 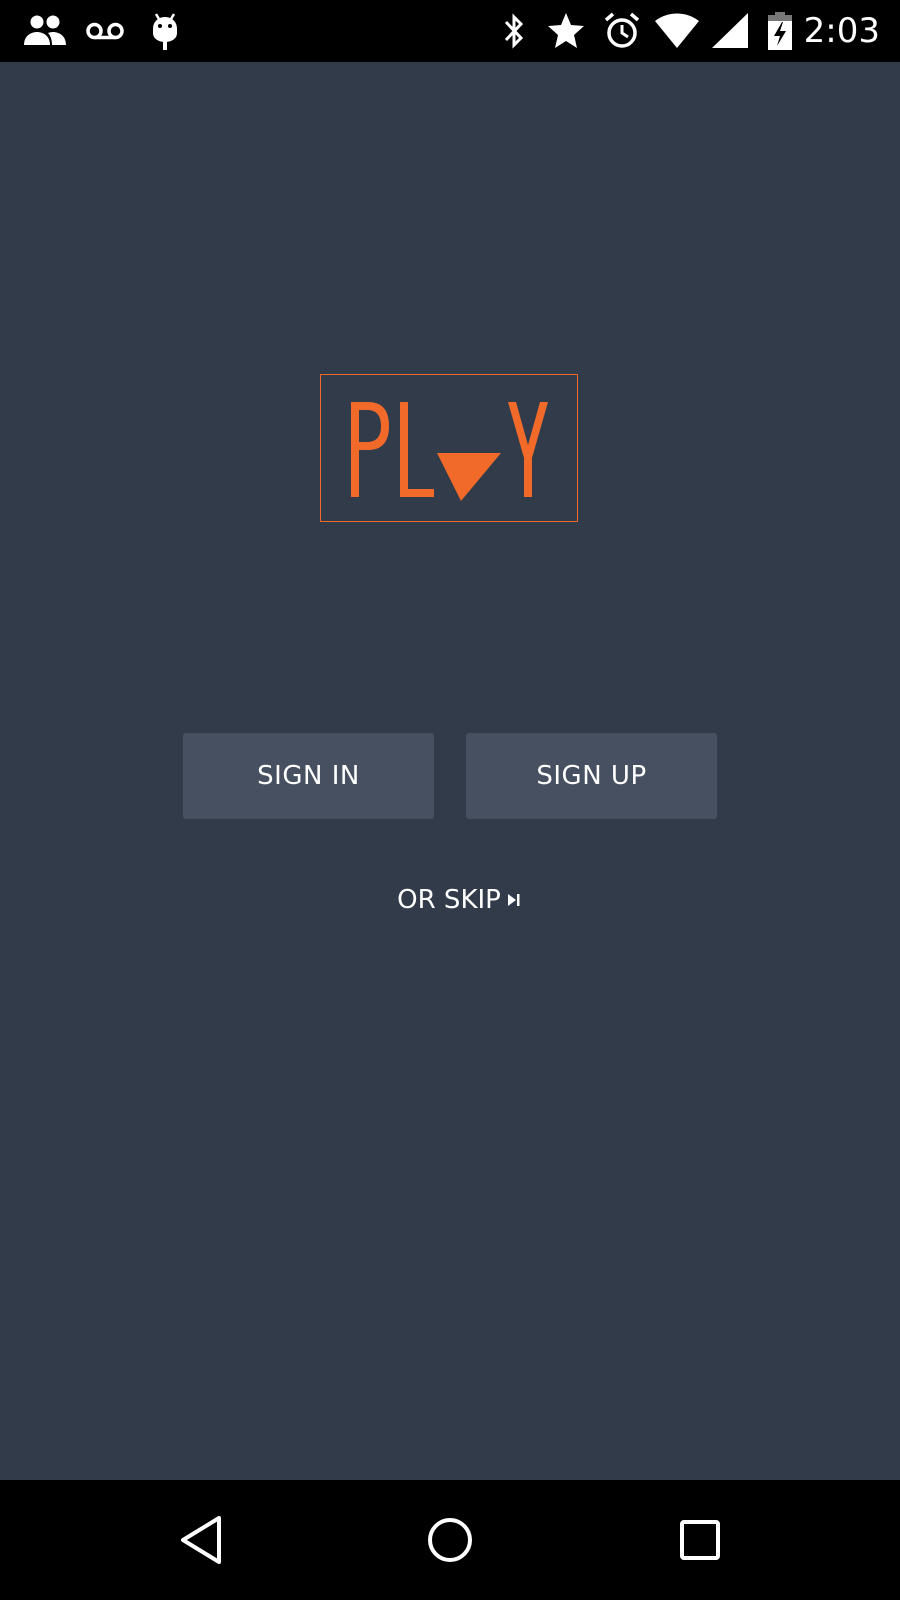 I want to click on navigation-bar, so click(x=450, y=1540).